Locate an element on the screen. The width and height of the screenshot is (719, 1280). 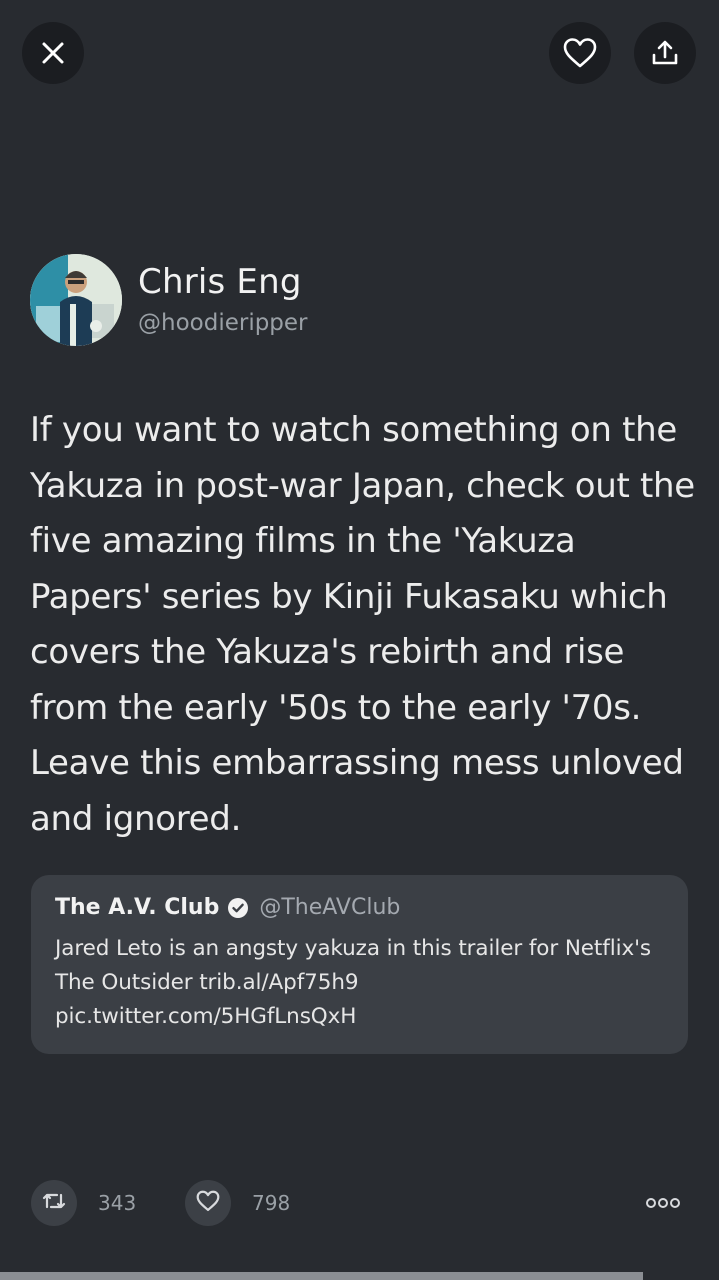
like-count: 798 is located at coordinates (271, 1203).